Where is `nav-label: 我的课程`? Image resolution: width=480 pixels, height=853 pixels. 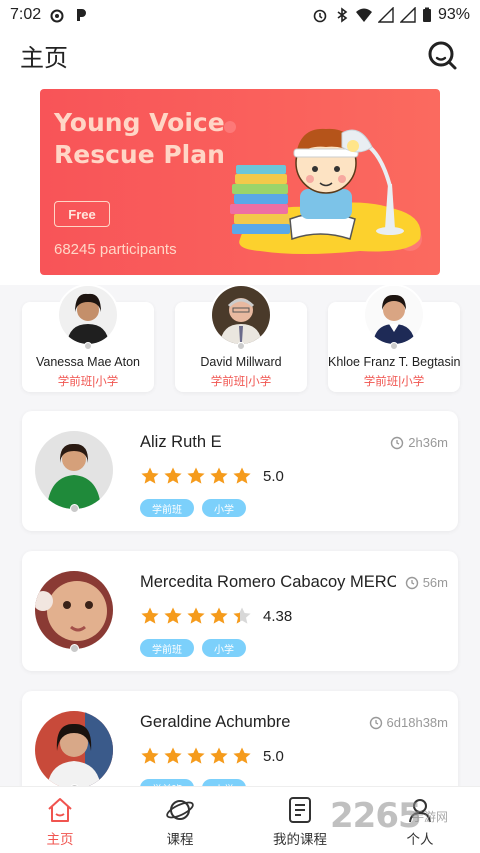
nav-label: 我的课程 is located at coordinates (300, 839).